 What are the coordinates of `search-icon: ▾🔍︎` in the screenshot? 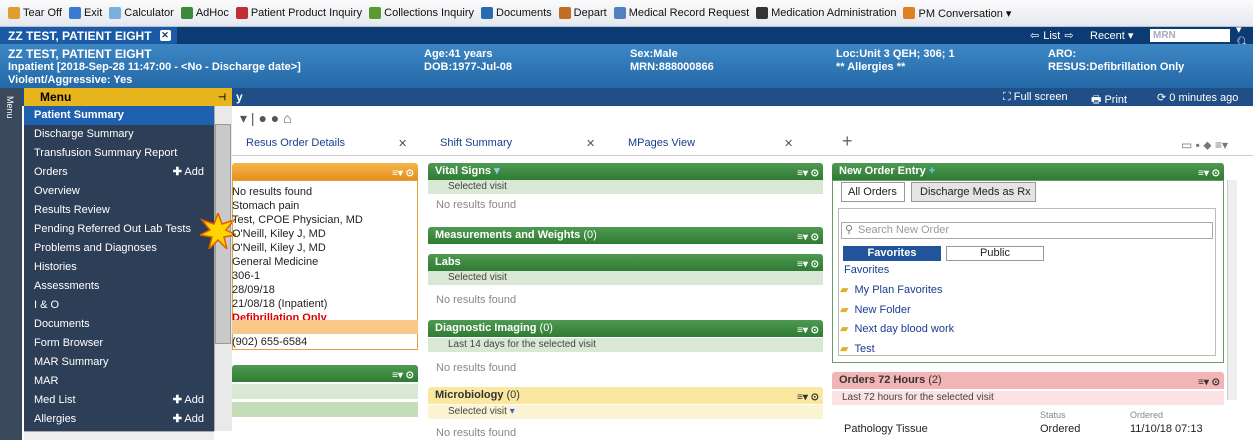 It's located at (1244, 36).